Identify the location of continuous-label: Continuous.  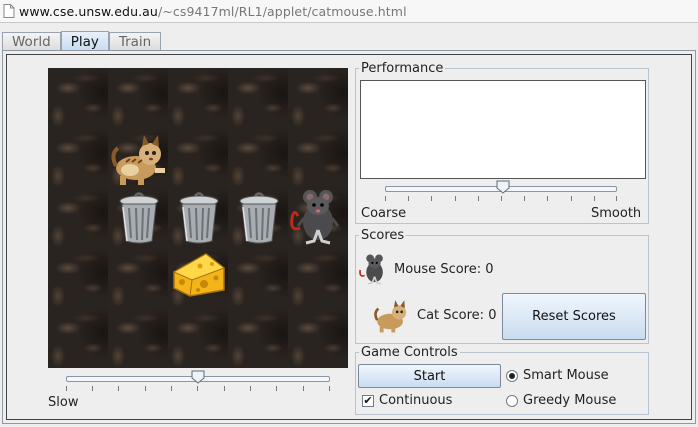
(415, 400).